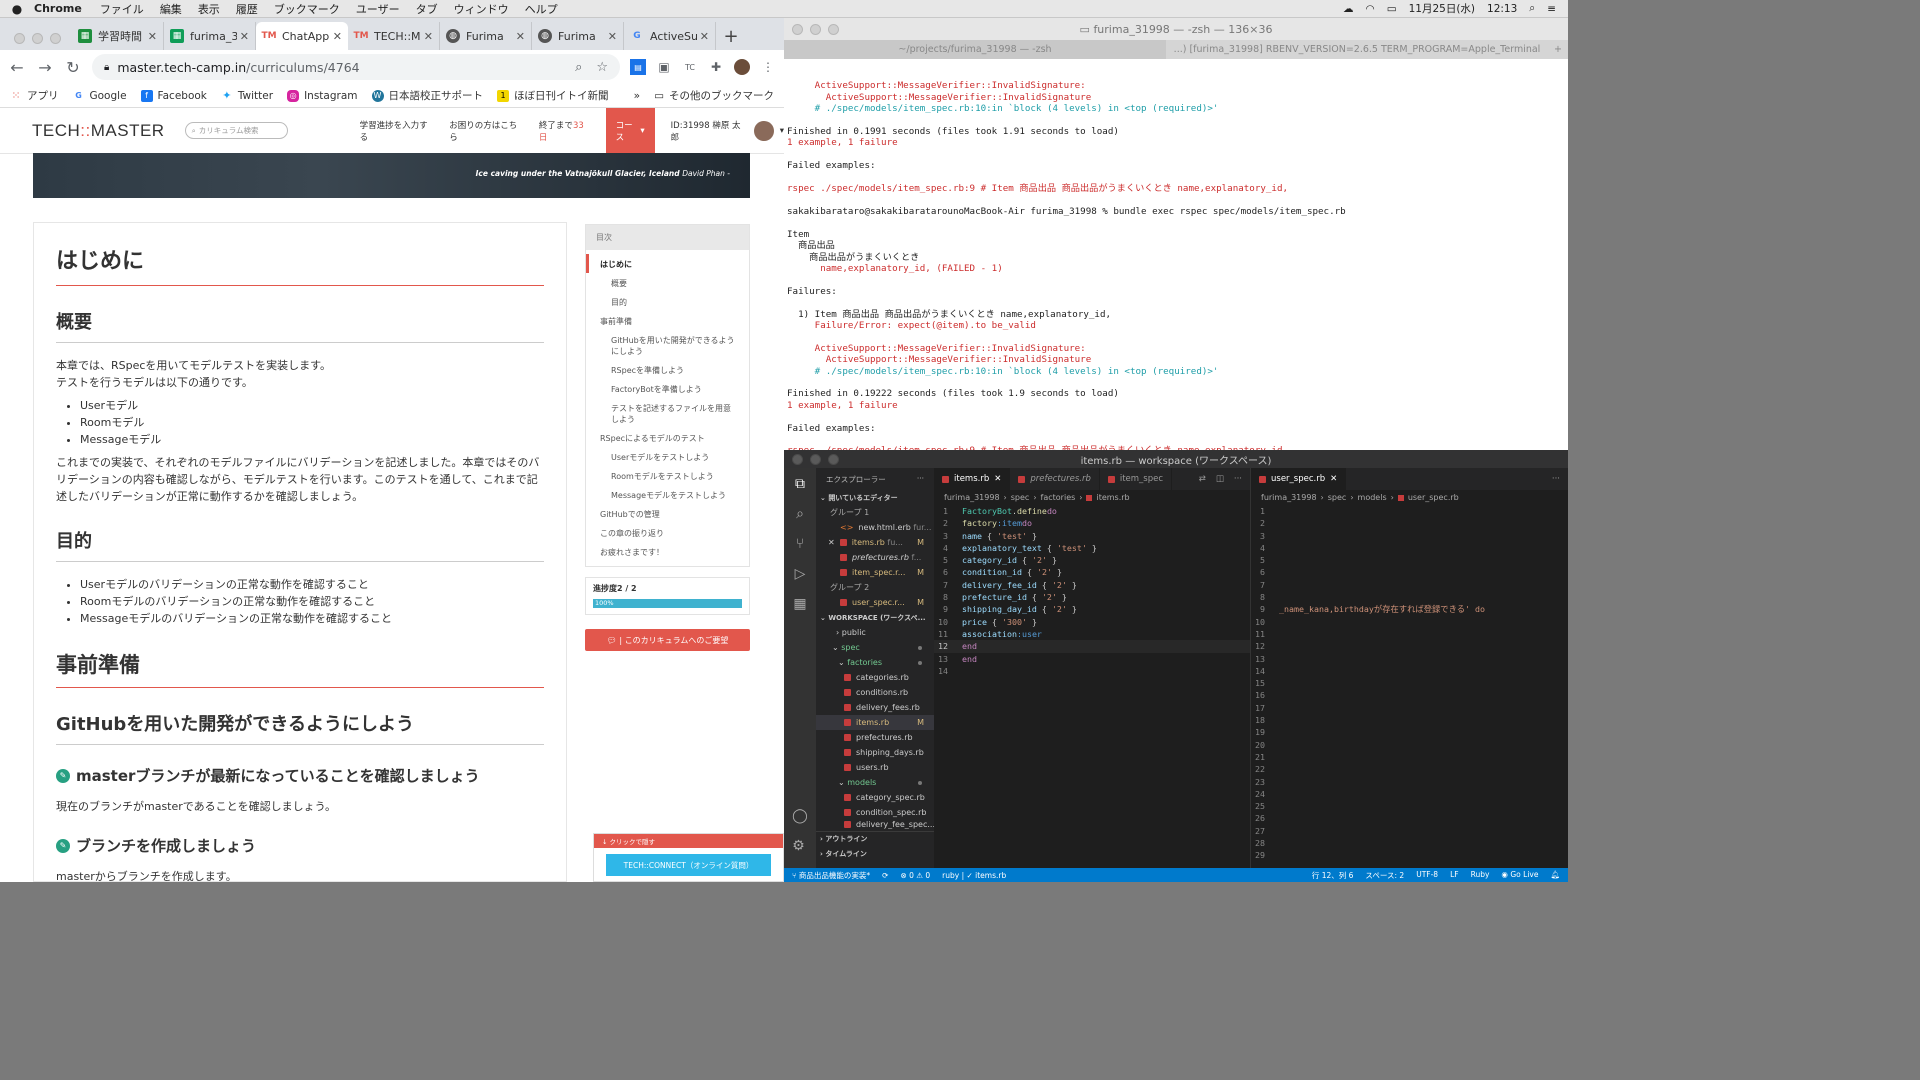  I want to click on zoom-window-button, so click(55, 38).